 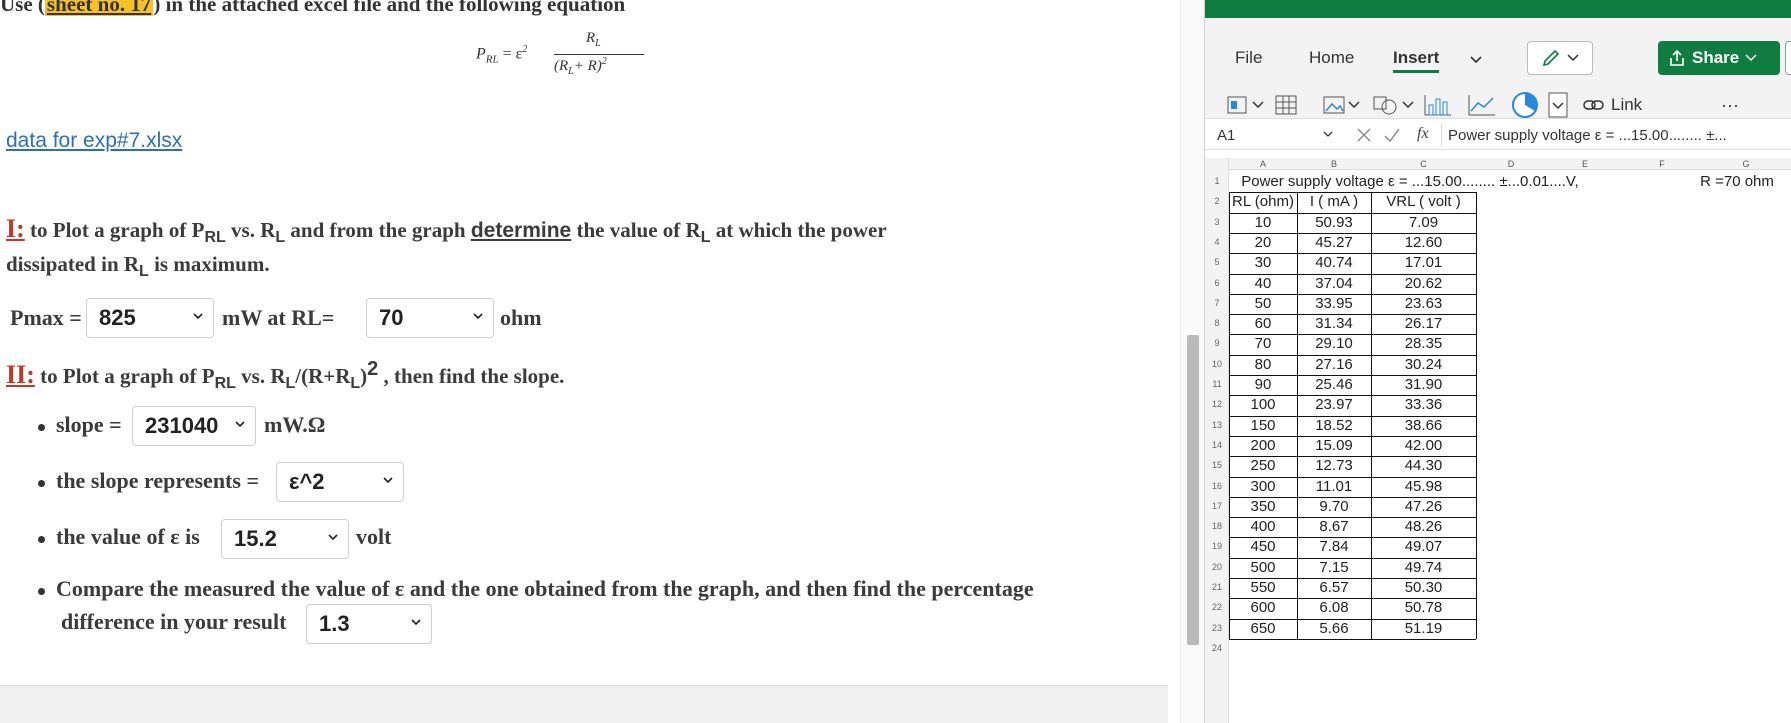 What do you see at coordinates (1334, 304) in the screenshot?
I see `cell-value: 33.95` at bounding box center [1334, 304].